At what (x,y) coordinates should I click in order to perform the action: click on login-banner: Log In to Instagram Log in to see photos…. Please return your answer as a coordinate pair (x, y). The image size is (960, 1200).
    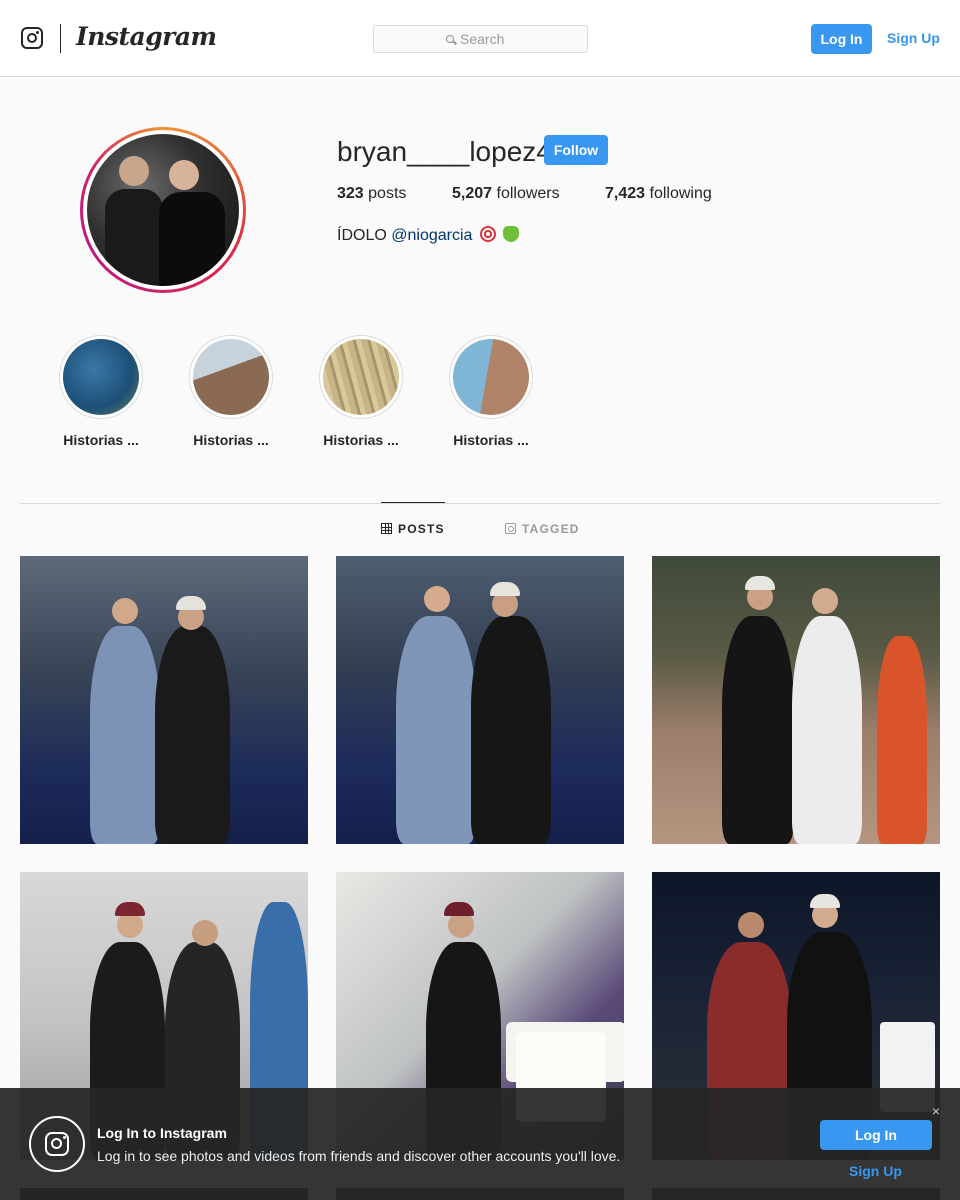
    Looking at the image, I should click on (480, 1144).